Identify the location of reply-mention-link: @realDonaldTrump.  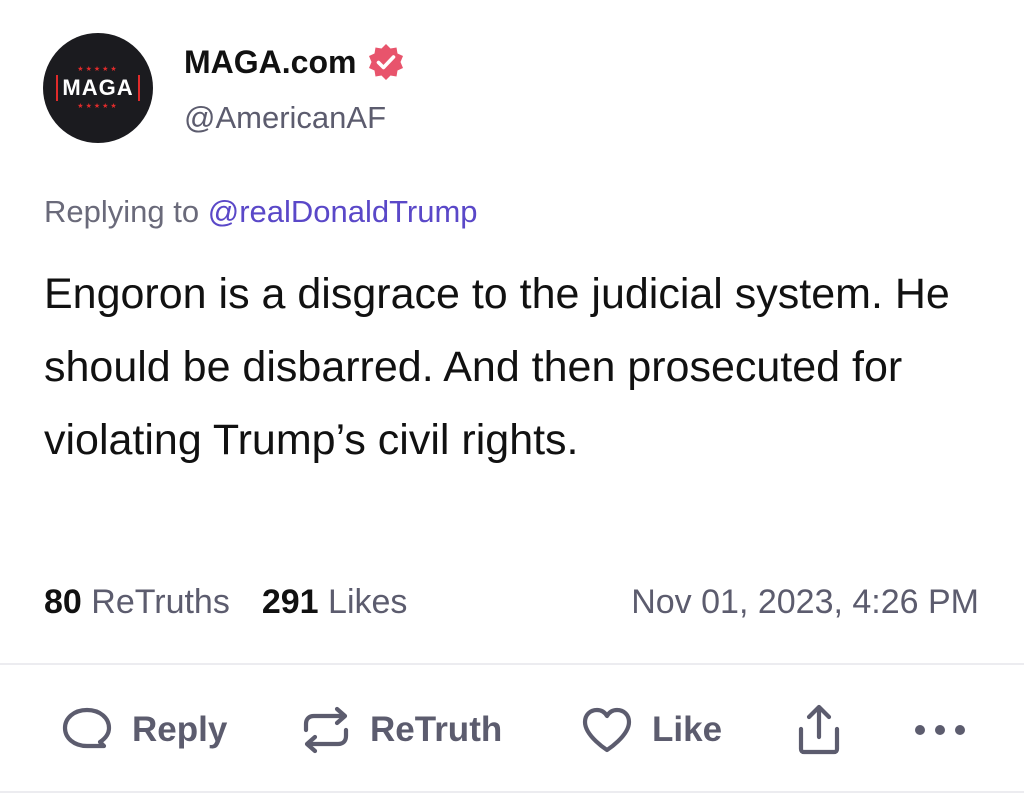
(343, 211).